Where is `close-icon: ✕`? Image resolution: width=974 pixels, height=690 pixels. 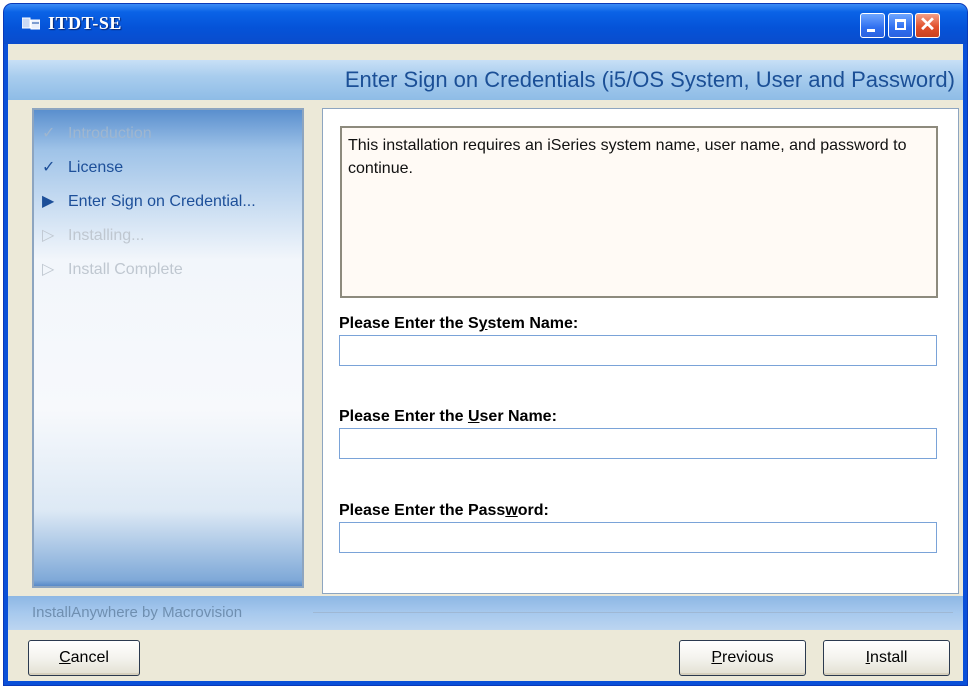 close-icon: ✕ is located at coordinates (927, 25).